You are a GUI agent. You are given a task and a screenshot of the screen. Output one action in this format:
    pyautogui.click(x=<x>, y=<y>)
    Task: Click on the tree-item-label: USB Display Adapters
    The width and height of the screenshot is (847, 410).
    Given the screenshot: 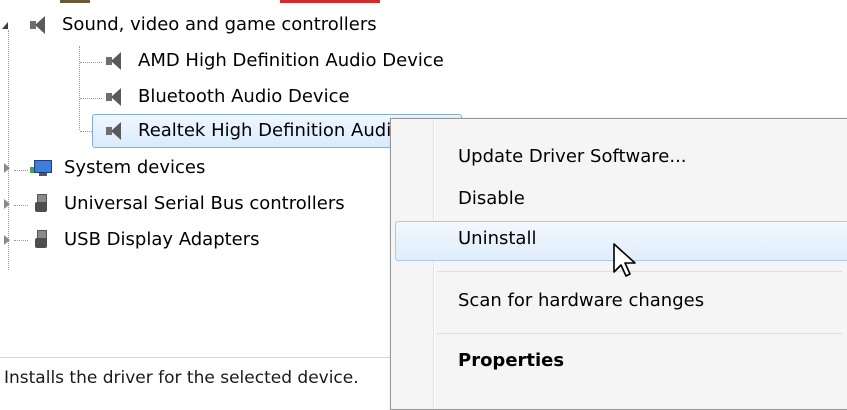 What is the action you would take?
    pyautogui.click(x=162, y=239)
    